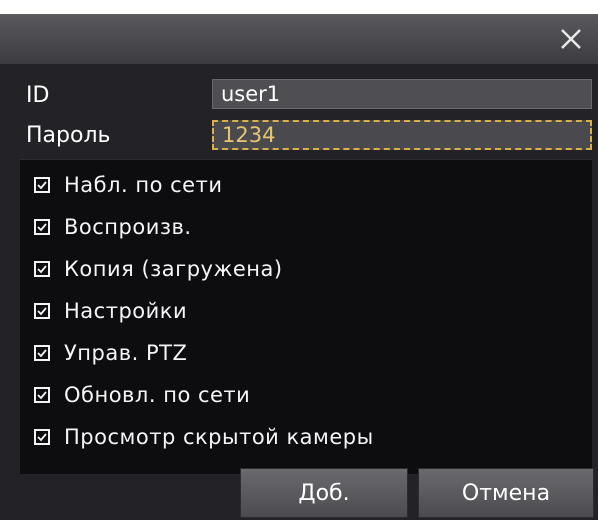 The width and height of the screenshot is (598, 520). I want to click on permission-item-settings: Настройки, so click(110, 311).